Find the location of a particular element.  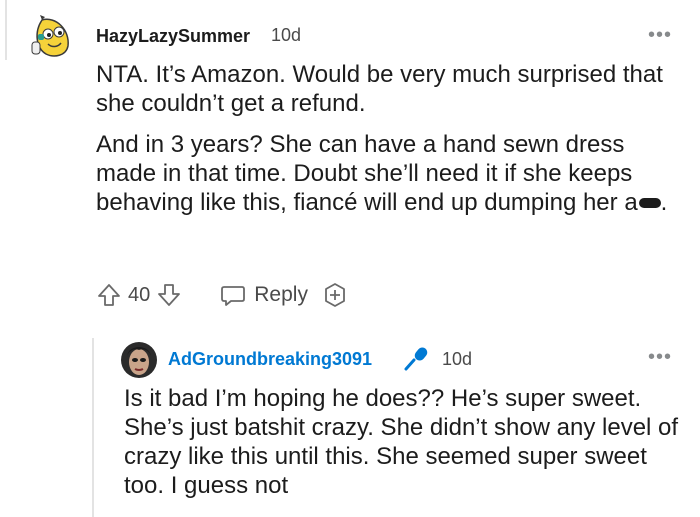

downvote-button is located at coordinates (169, 295).